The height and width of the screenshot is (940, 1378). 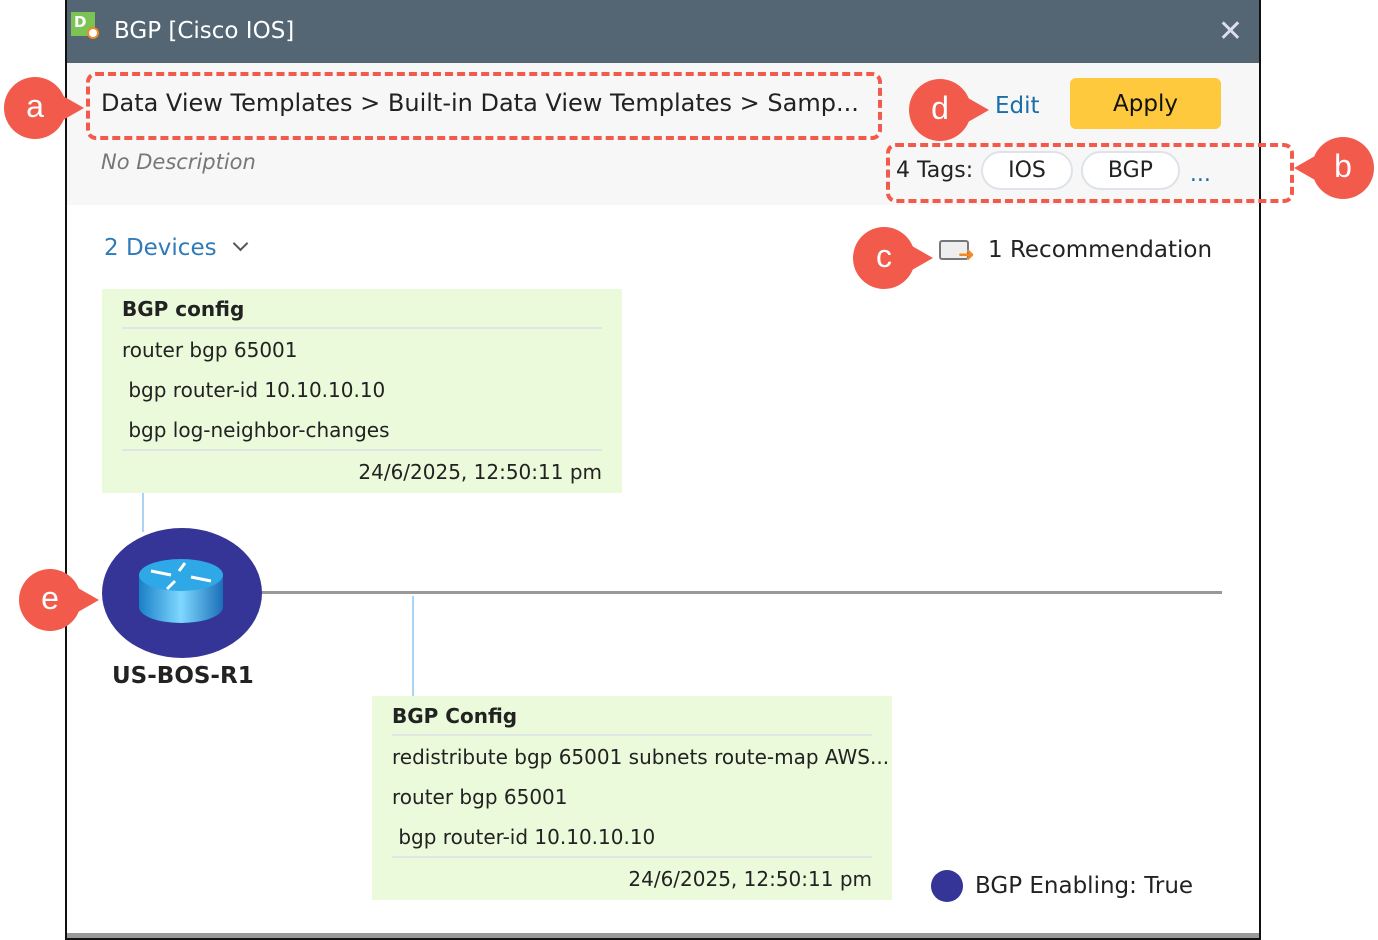 What do you see at coordinates (1090, 173) in the screenshot?
I see `annotation-box-b` at bounding box center [1090, 173].